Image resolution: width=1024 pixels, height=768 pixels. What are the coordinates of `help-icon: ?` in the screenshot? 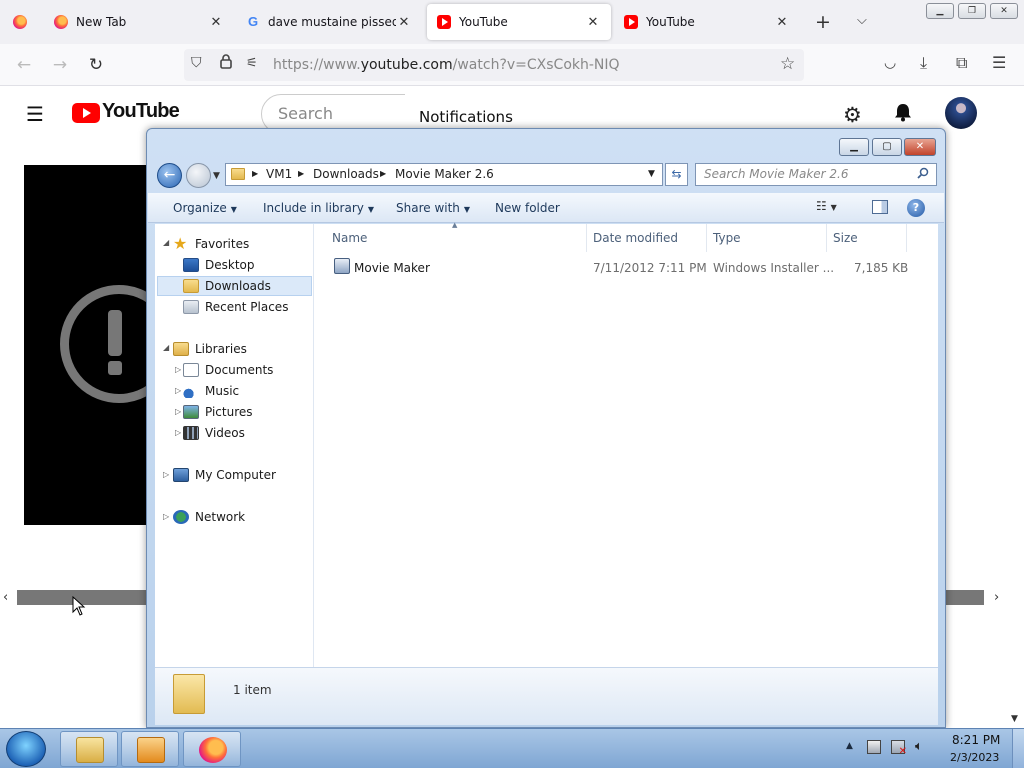 It's located at (916, 208).